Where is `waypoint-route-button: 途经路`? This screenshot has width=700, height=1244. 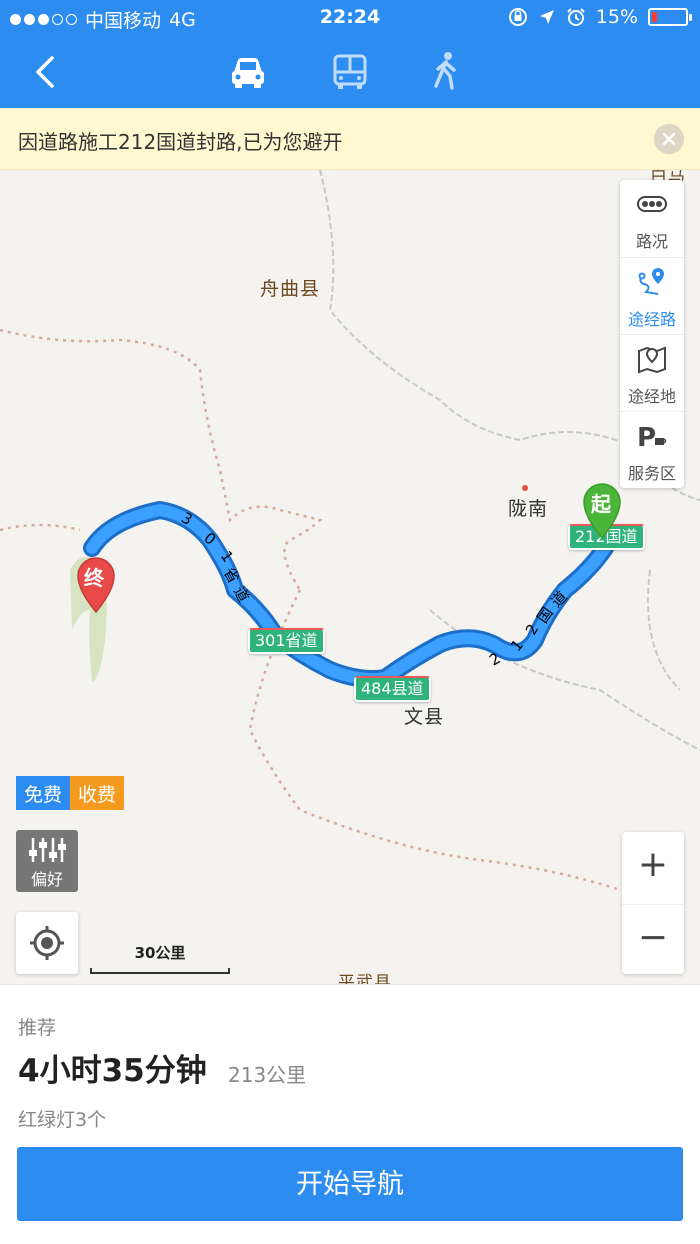
waypoint-route-button: 途经路 is located at coordinates (652, 295).